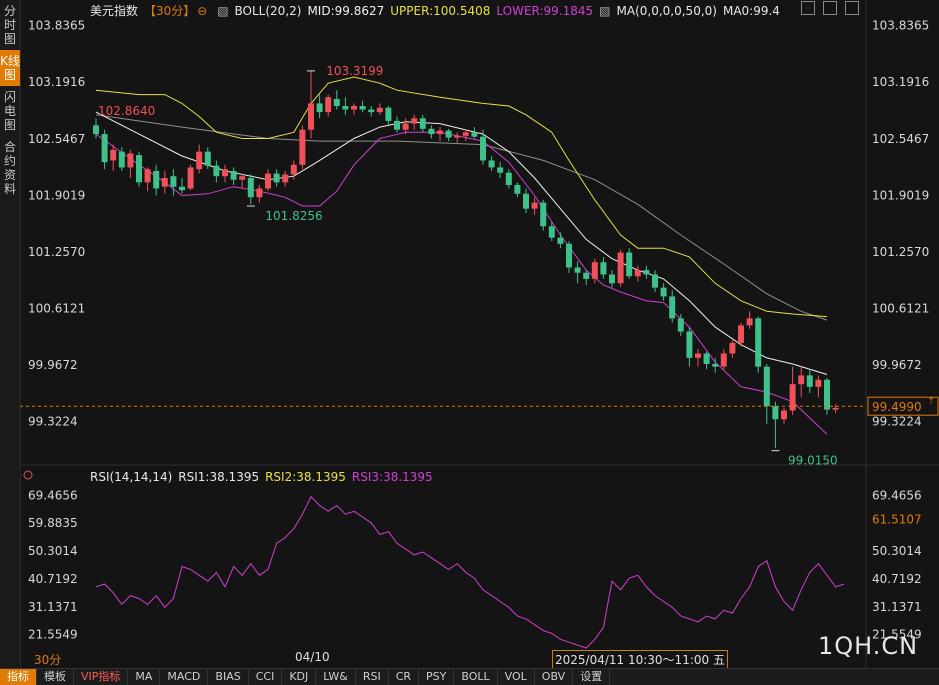 The height and width of the screenshot is (685, 939). Describe the element at coordinates (266, 677) in the screenshot. I see `tab-cci: CCI` at that location.